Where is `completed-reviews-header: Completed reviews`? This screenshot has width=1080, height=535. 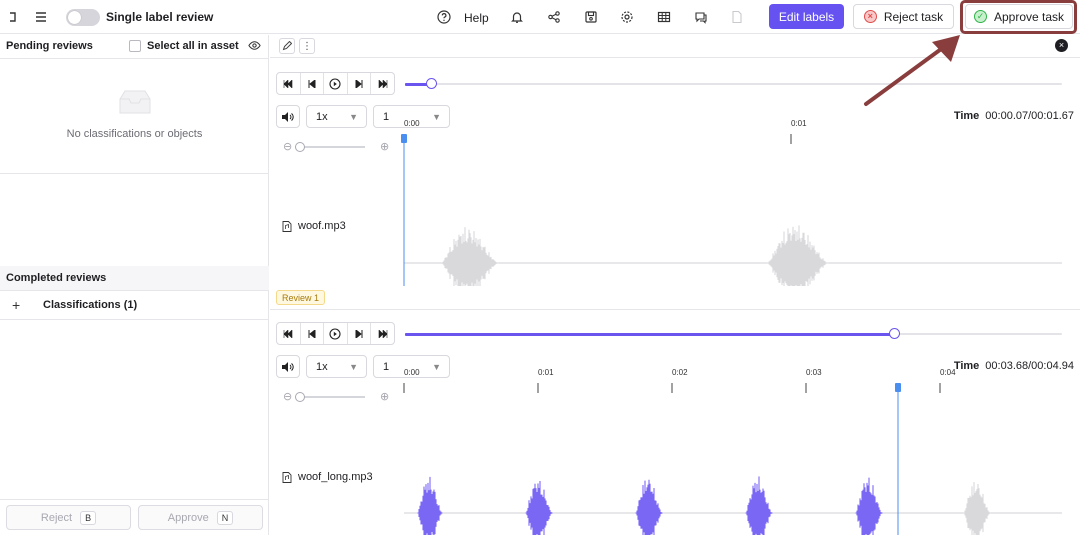
completed-reviews-header: Completed reviews is located at coordinates (134, 278).